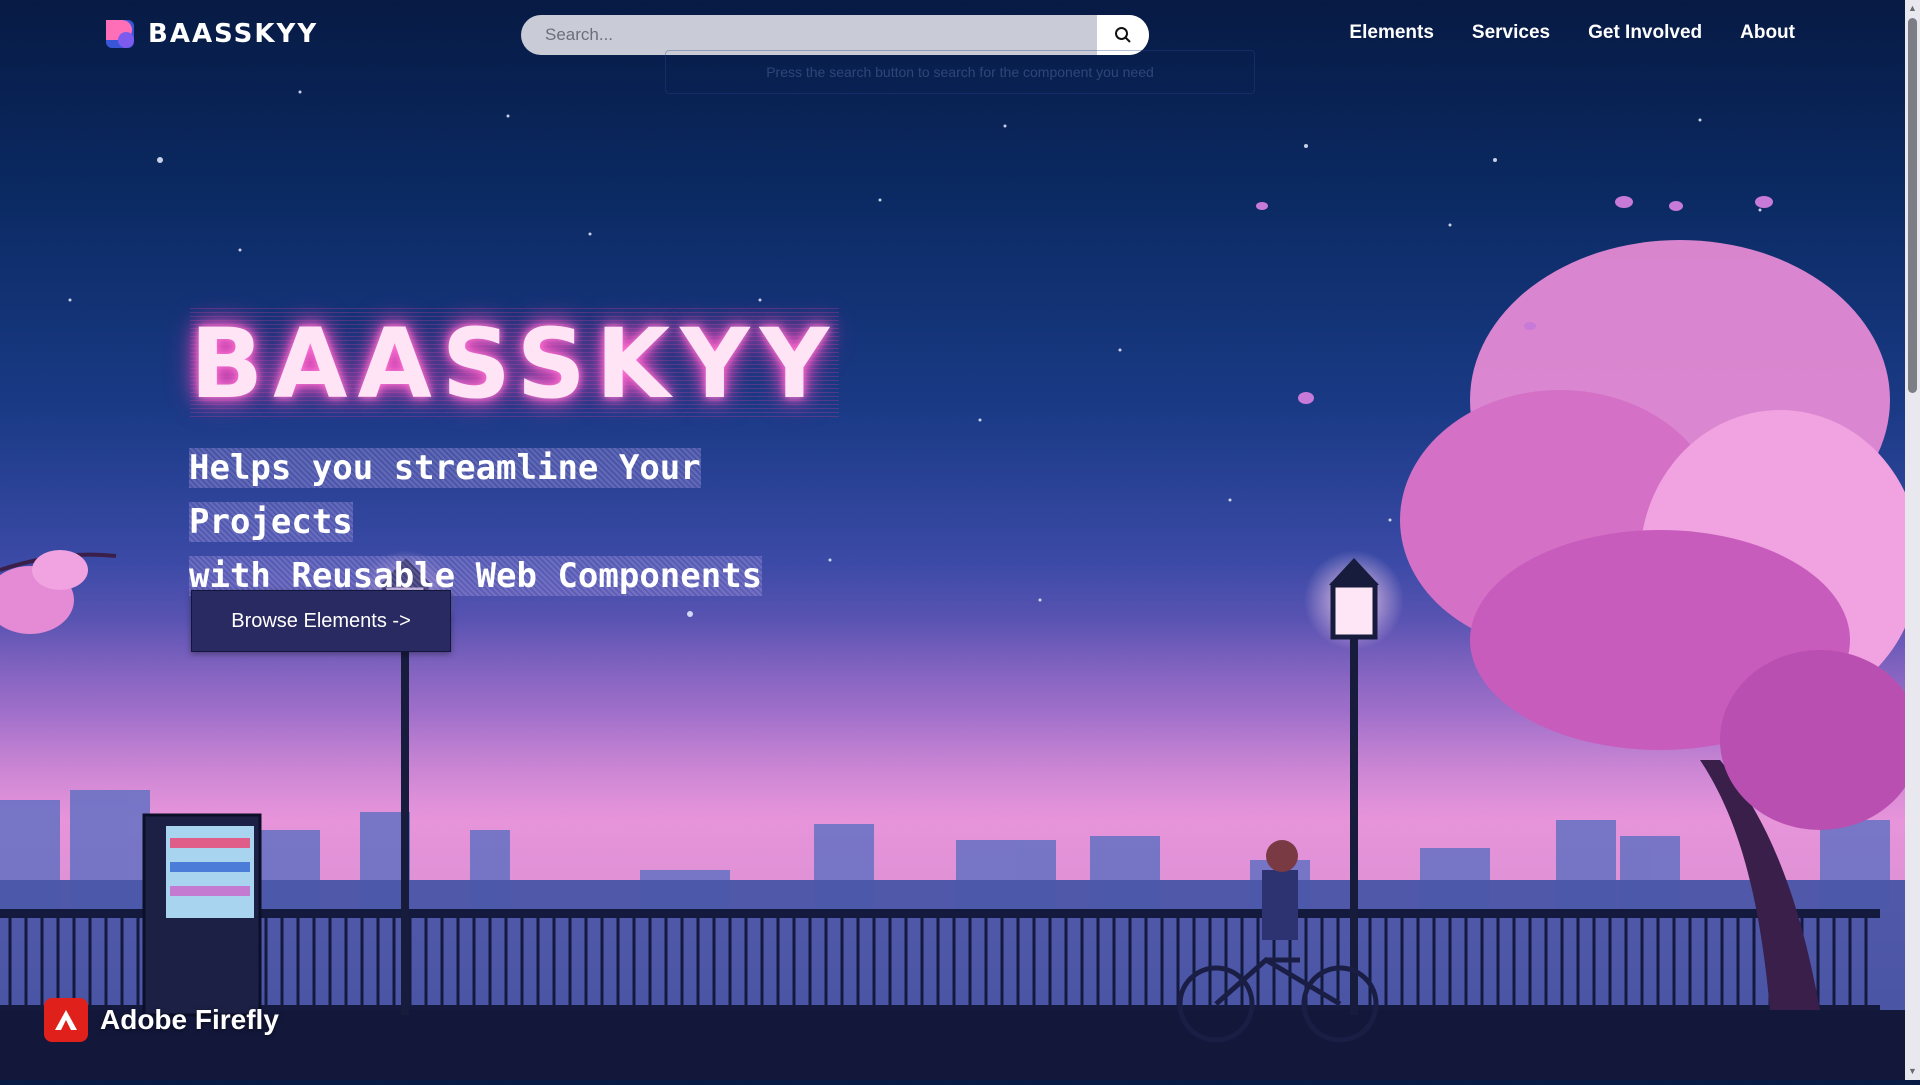 Image resolution: width=1920 pixels, height=1085 pixels. What do you see at coordinates (1511, 33) in the screenshot?
I see `menu-item-services: Services` at bounding box center [1511, 33].